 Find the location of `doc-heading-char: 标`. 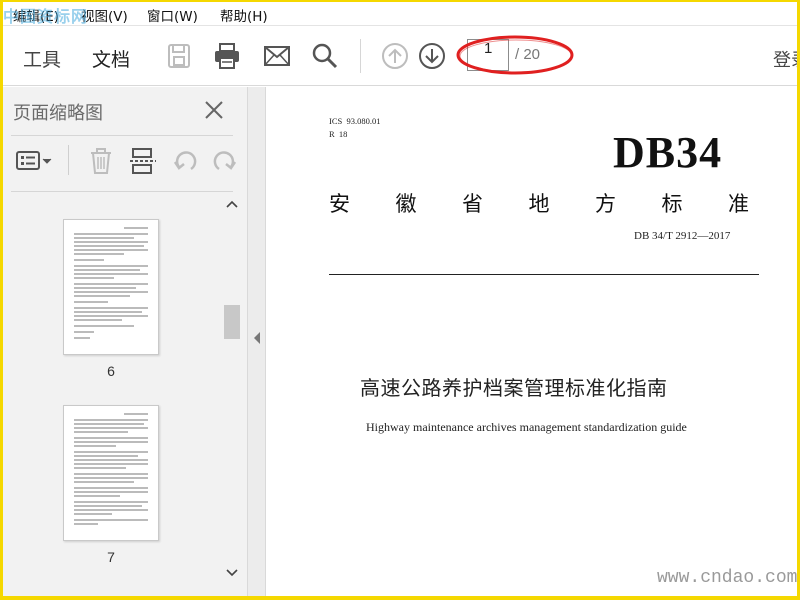

doc-heading-char: 标 is located at coordinates (672, 204).